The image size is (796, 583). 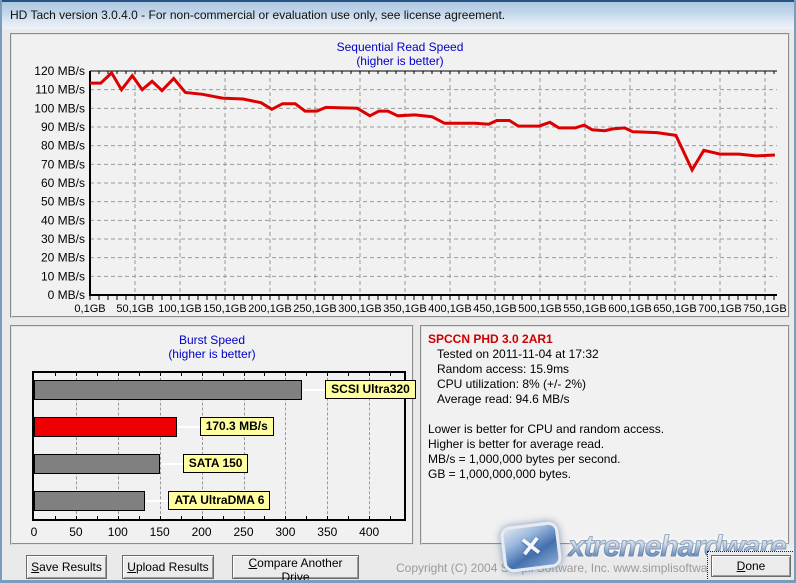 What do you see at coordinates (539, 309) in the screenshot?
I see `x-tick-label: 500,1GB` at bounding box center [539, 309].